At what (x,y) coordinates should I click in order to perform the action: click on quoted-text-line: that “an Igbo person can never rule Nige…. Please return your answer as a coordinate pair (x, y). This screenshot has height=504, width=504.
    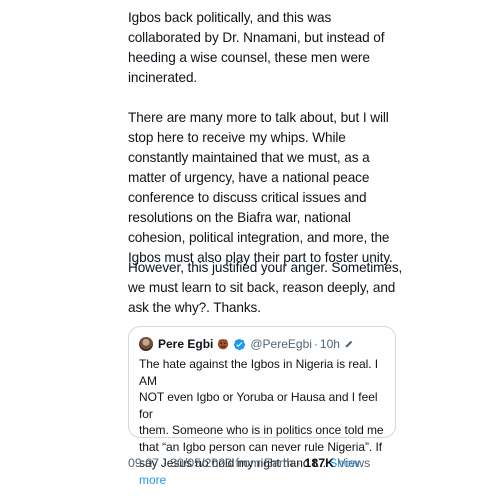
    Looking at the image, I should click on (261, 446).